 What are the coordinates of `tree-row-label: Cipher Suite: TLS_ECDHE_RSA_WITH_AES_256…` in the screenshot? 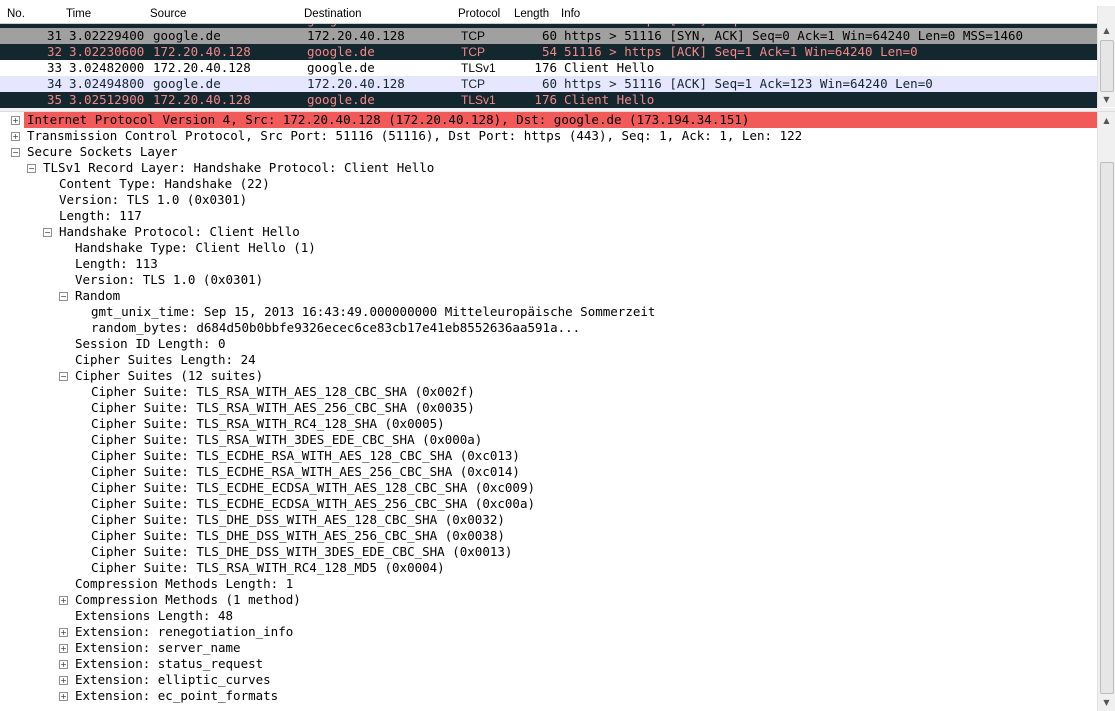 It's located at (305, 471).